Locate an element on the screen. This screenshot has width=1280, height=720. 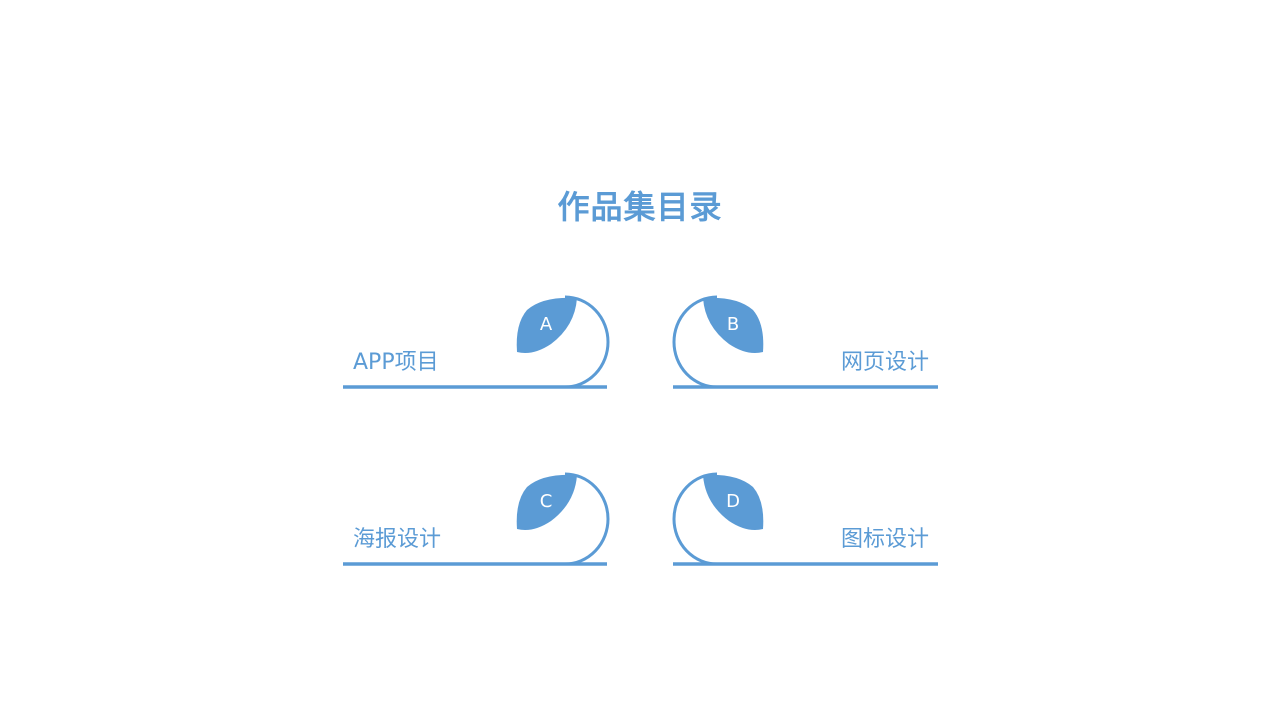
toc-item-b: B 网页设计 is located at coordinates (805, 345).